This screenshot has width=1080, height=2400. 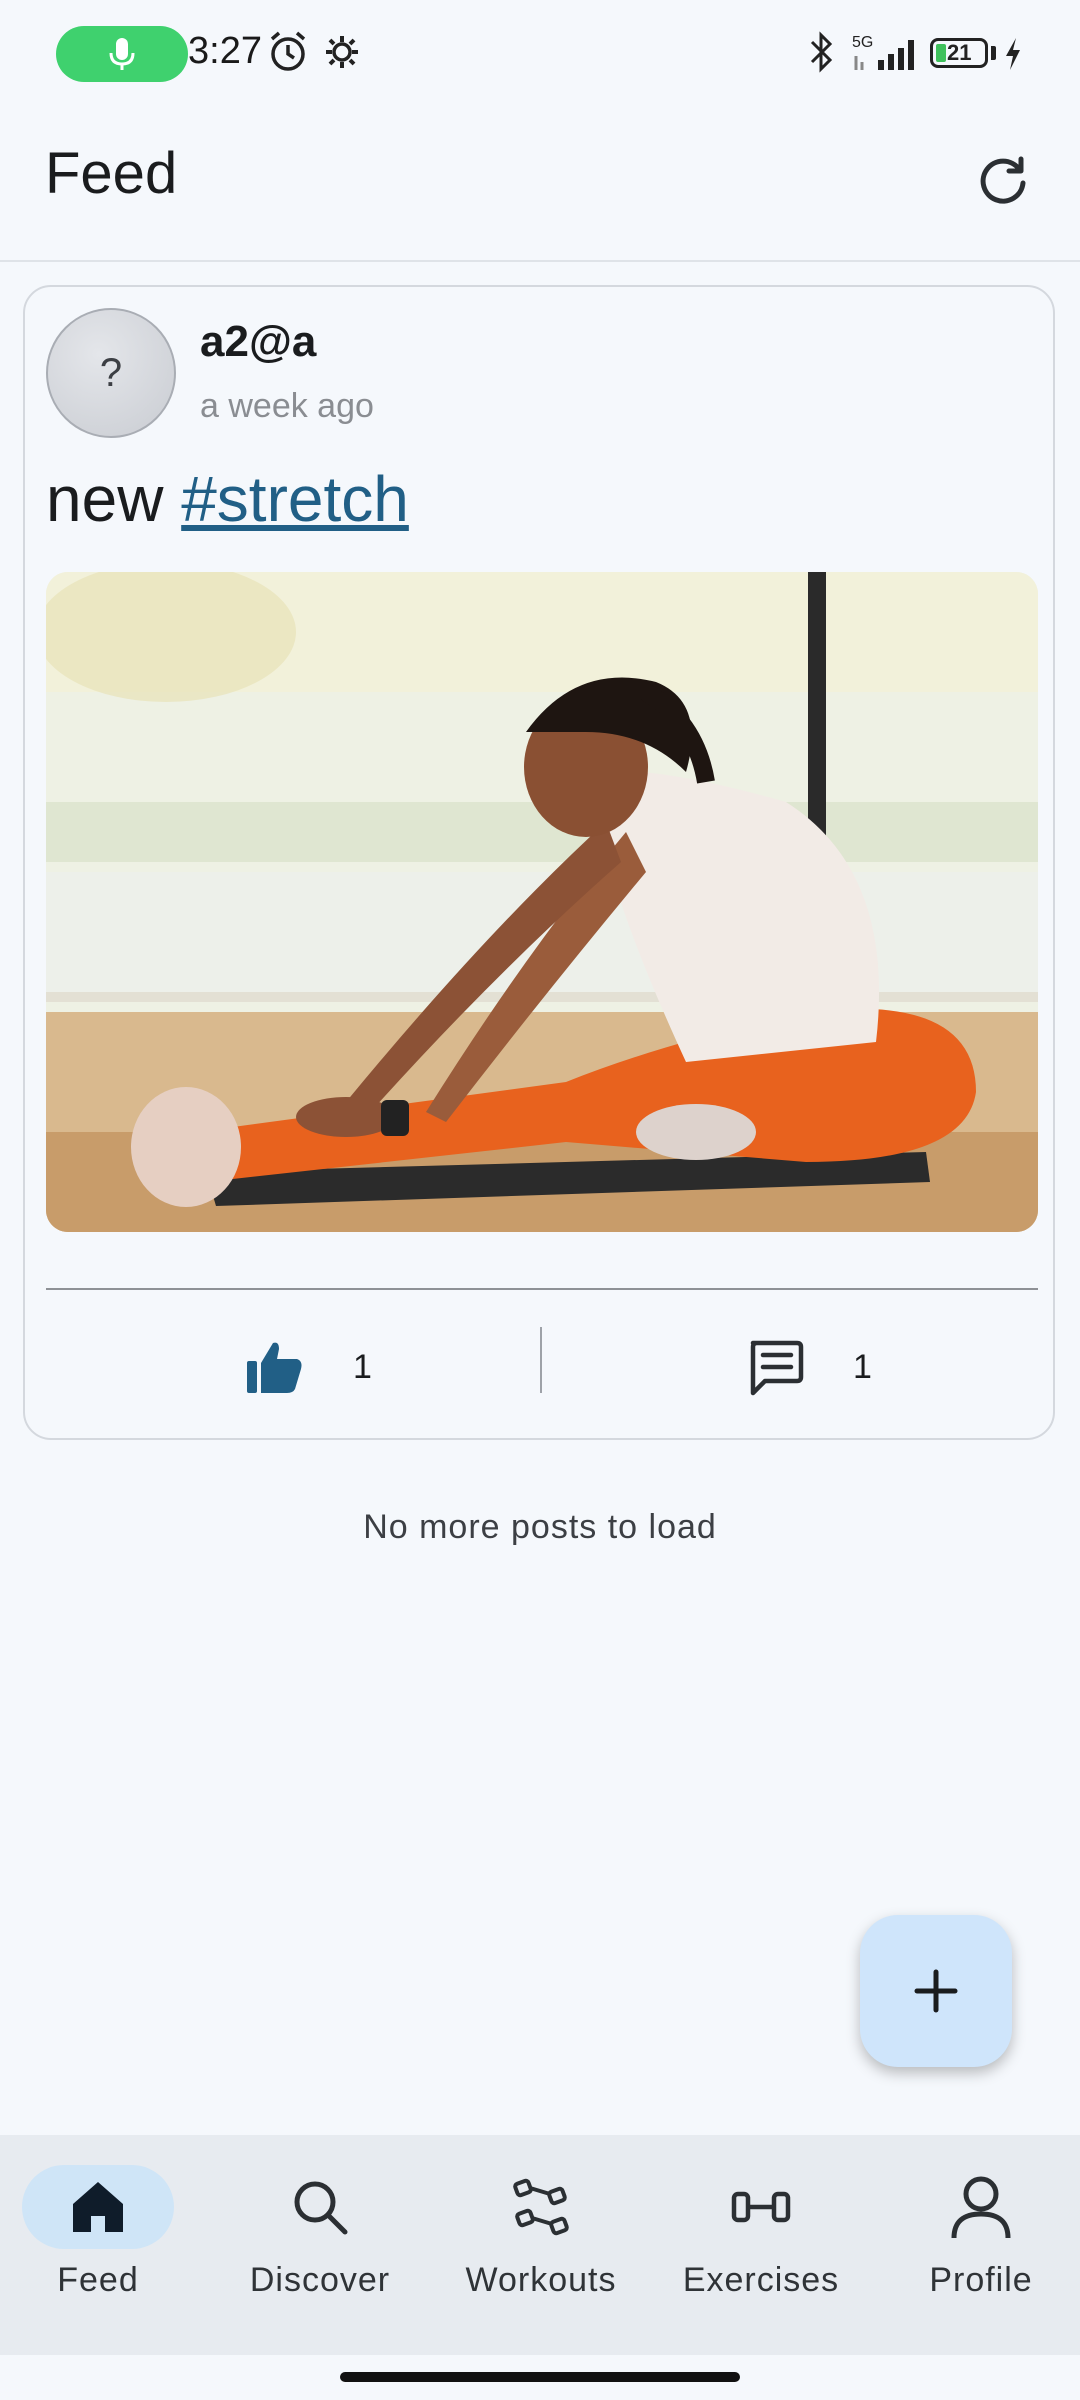 I want to click on comment-button: 1, so click(x=808, y=1367).